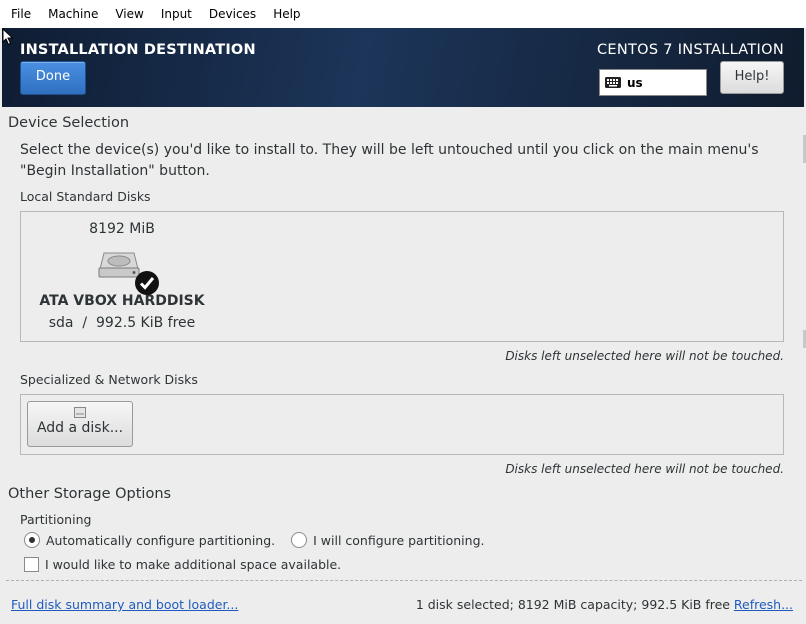  What do you see at coordinates (403, 14) in the screenshot?
I see `vm-menubar: File Machine View Input Devices Help` at bounding box center [403, 14].